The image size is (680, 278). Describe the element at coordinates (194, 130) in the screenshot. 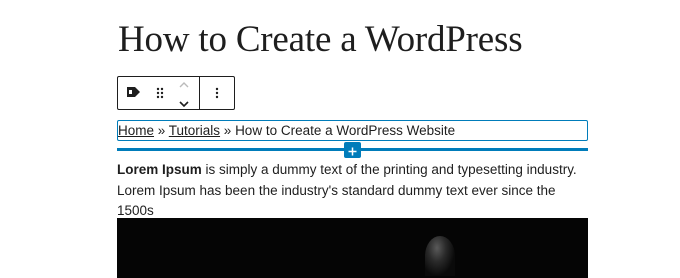

I see `breadcrumb-tutorials-link: Tutorials` at that location.